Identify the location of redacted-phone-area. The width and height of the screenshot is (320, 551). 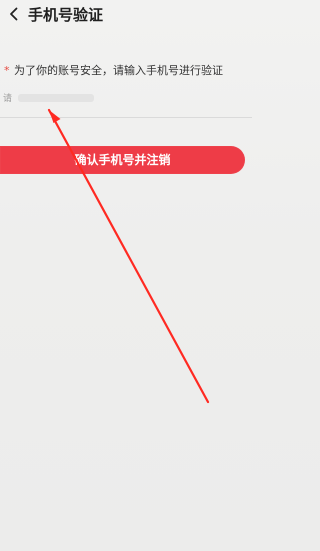
(56, 98).